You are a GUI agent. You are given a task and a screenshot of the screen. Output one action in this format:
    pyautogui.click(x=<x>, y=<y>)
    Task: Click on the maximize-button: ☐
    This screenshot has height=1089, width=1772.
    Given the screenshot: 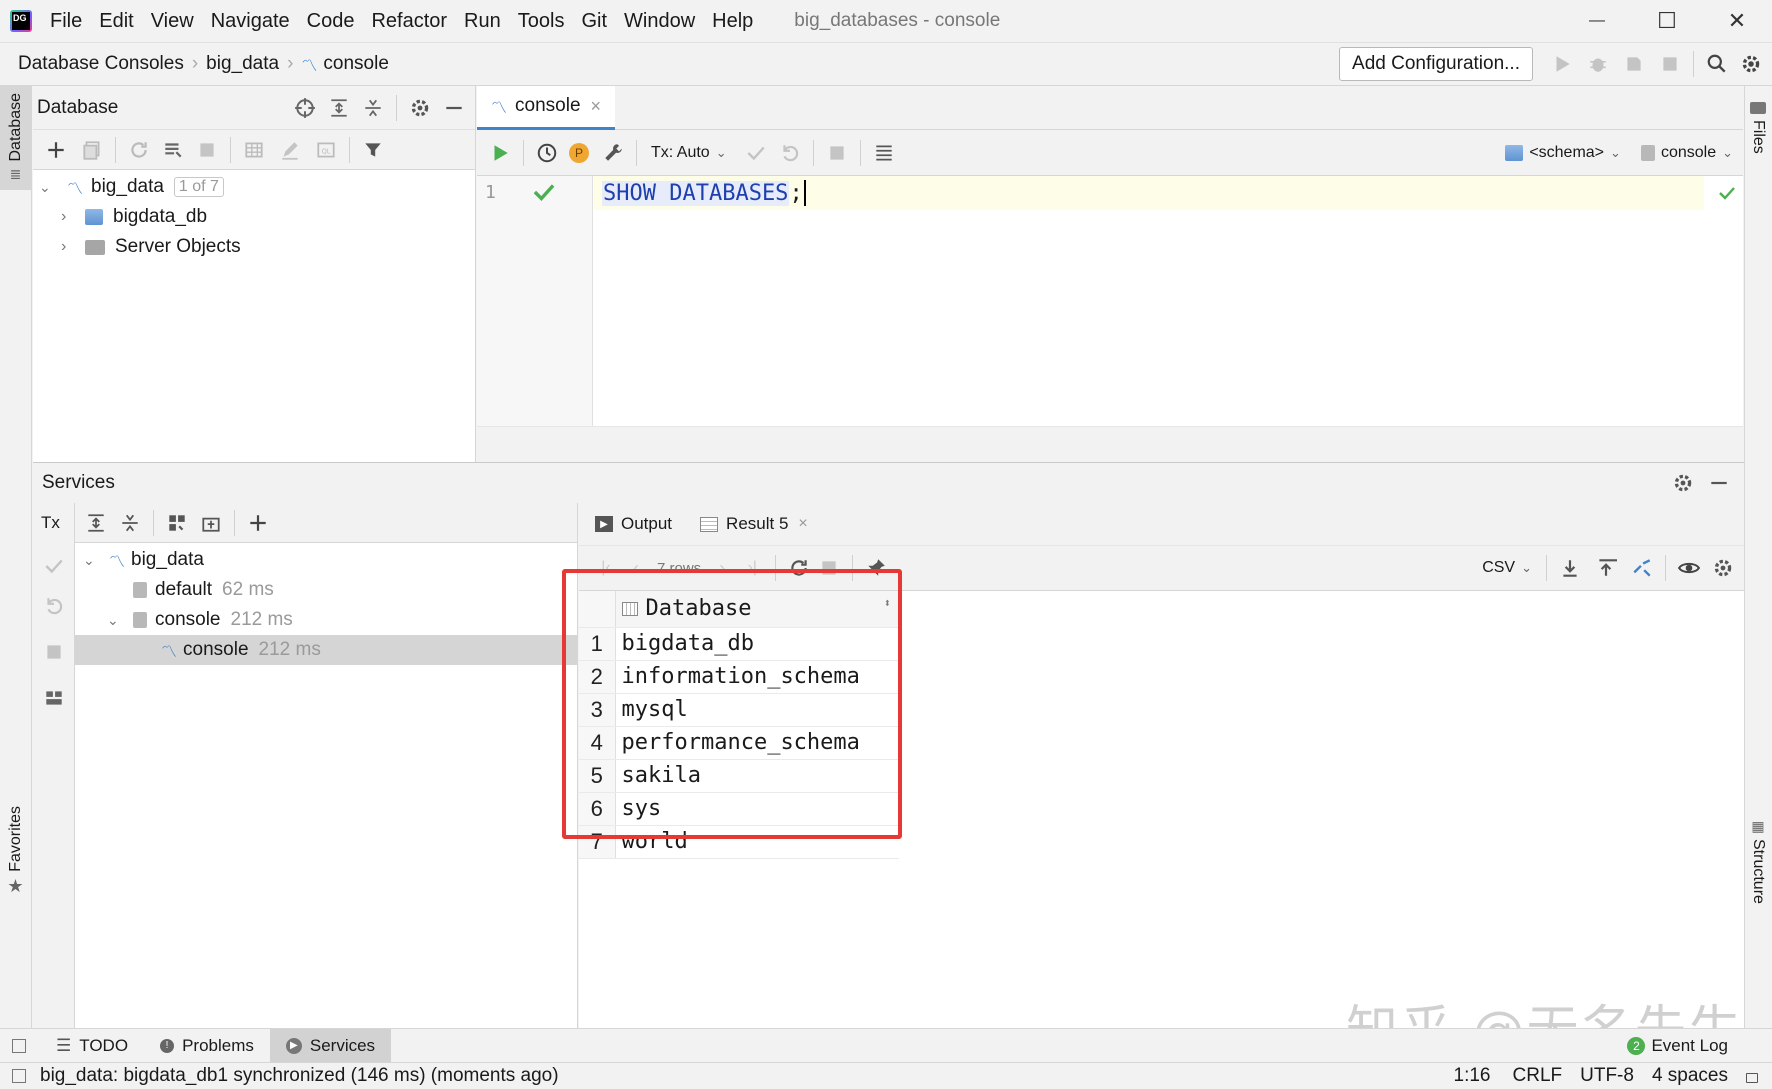 What is the action you would take?
    pyautogui.click(x=1667, y=21)
    